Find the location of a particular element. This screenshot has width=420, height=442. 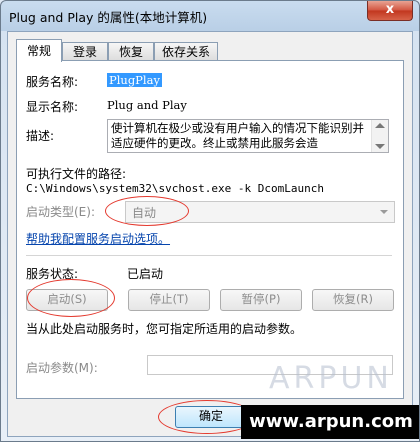

start-params-label: 启动参数(M): is located at coordinates (62, 368).